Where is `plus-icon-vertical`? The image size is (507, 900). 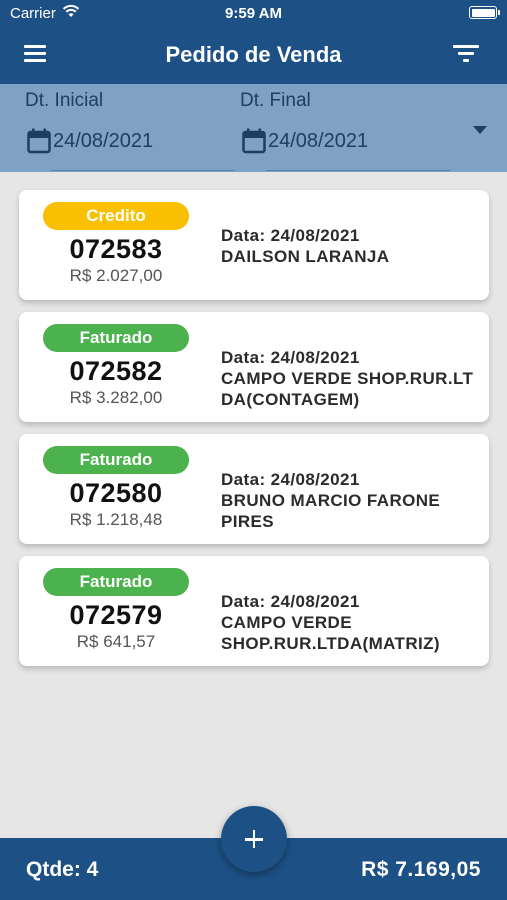
plus-icon-vertical is located at coordinates (254, 839).